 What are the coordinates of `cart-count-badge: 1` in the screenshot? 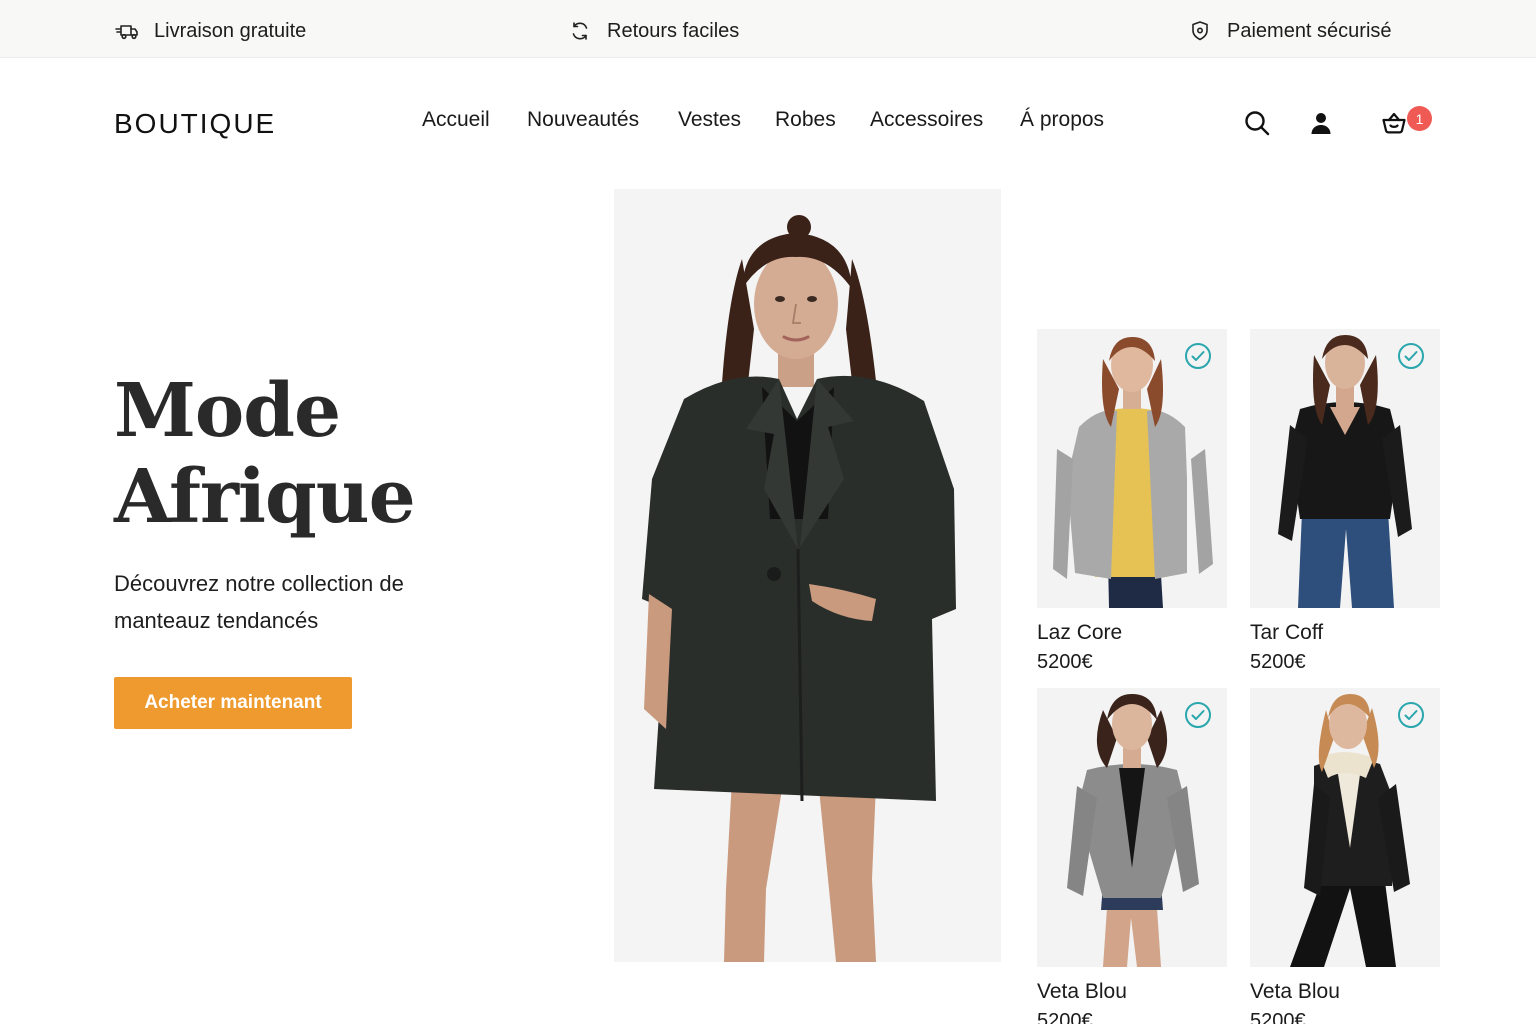 It's located at (1419, 118).